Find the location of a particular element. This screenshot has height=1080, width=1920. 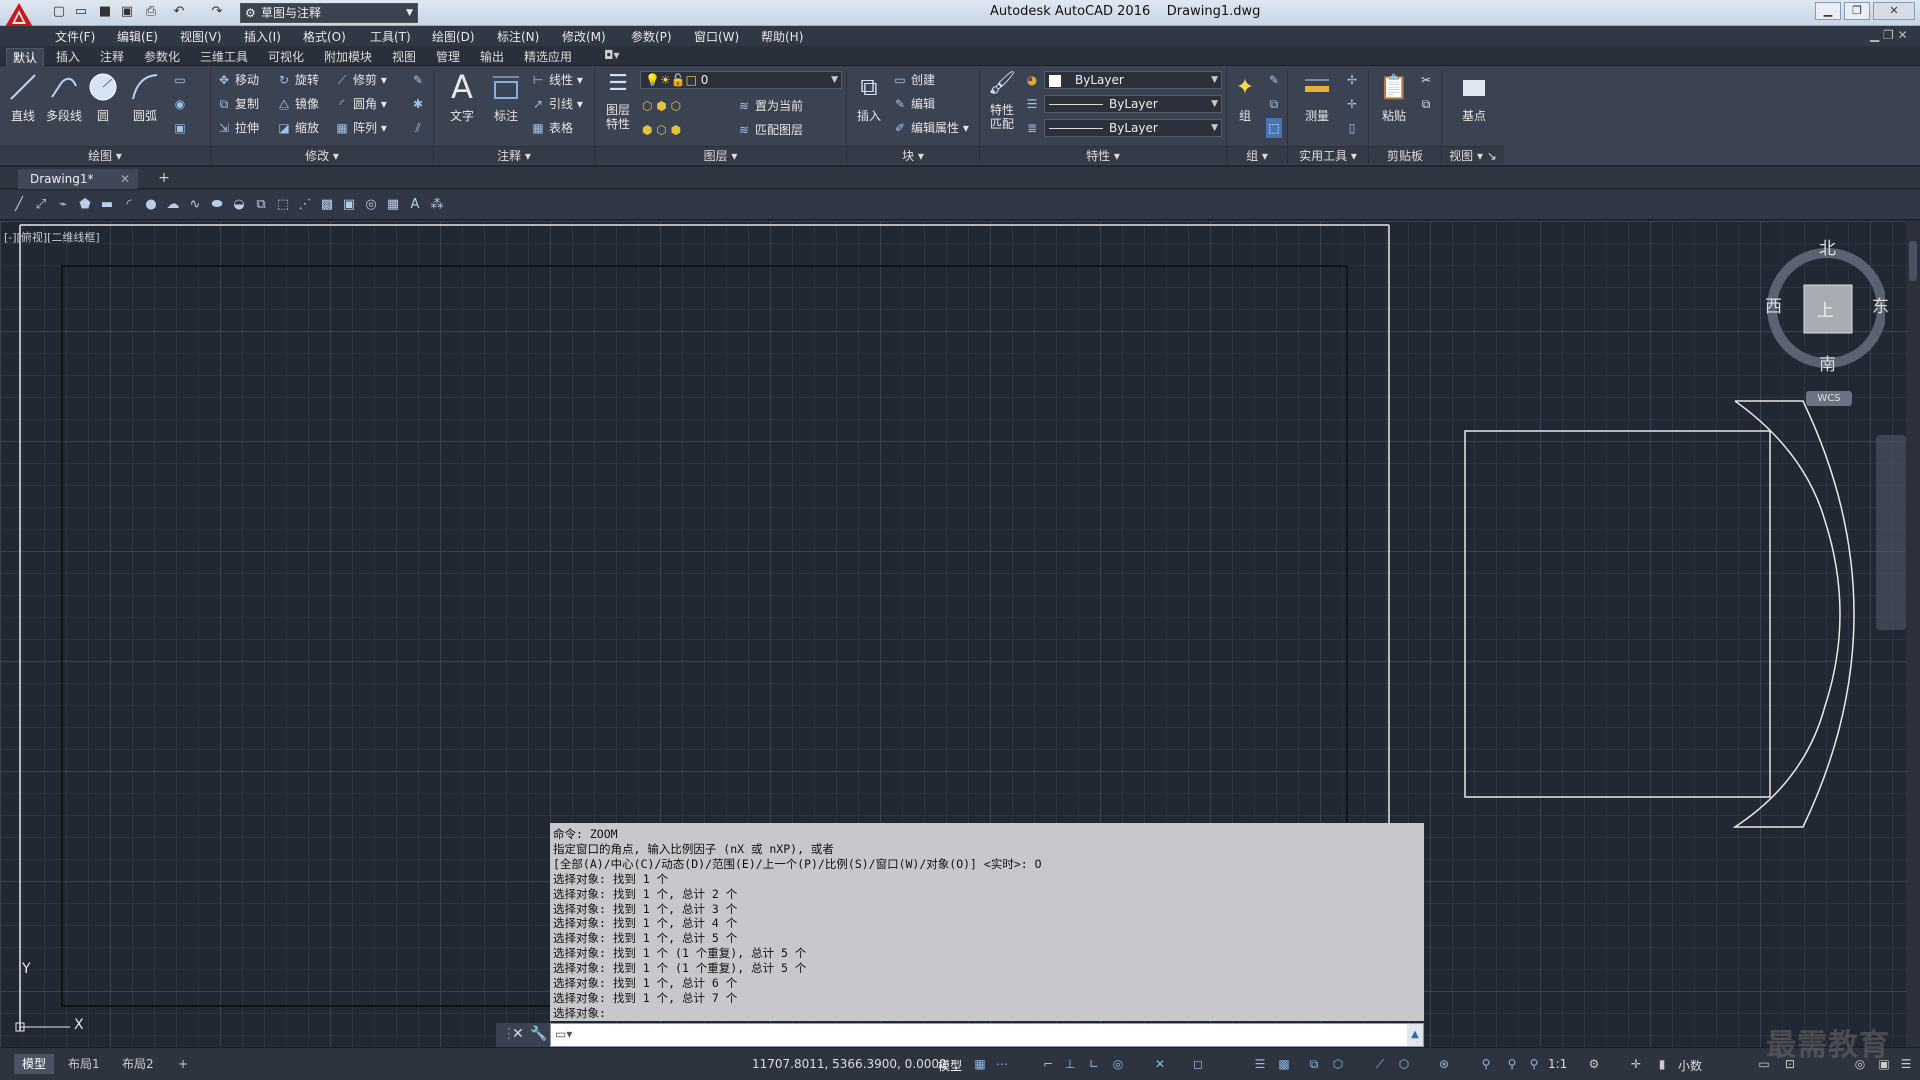

menu-tools: 工具(T) is located at coordinates (390, 36).